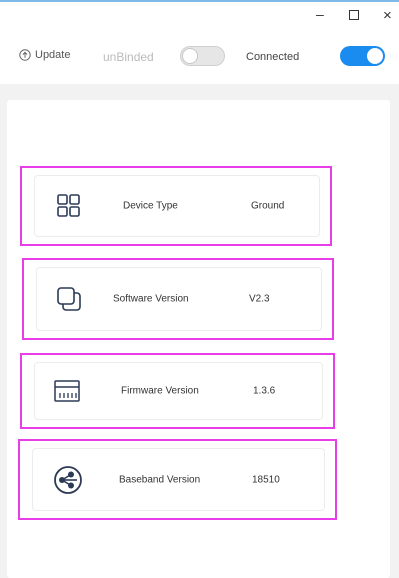  I want to click on window-top-border, so click(199, 1).